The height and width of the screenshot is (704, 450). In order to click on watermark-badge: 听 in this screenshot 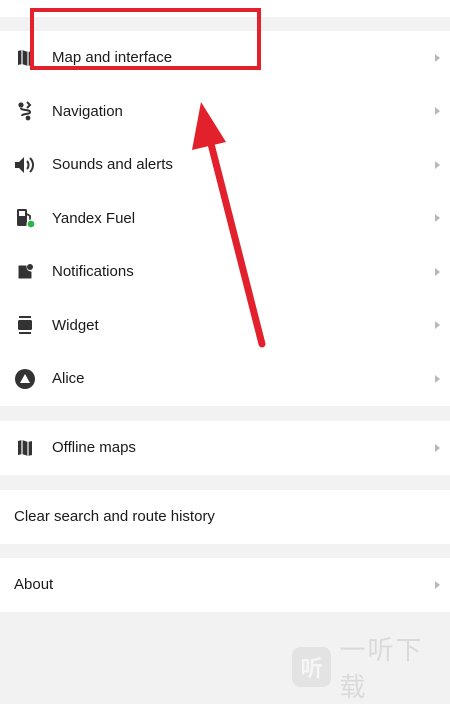, I will do `click(312, 667)`.